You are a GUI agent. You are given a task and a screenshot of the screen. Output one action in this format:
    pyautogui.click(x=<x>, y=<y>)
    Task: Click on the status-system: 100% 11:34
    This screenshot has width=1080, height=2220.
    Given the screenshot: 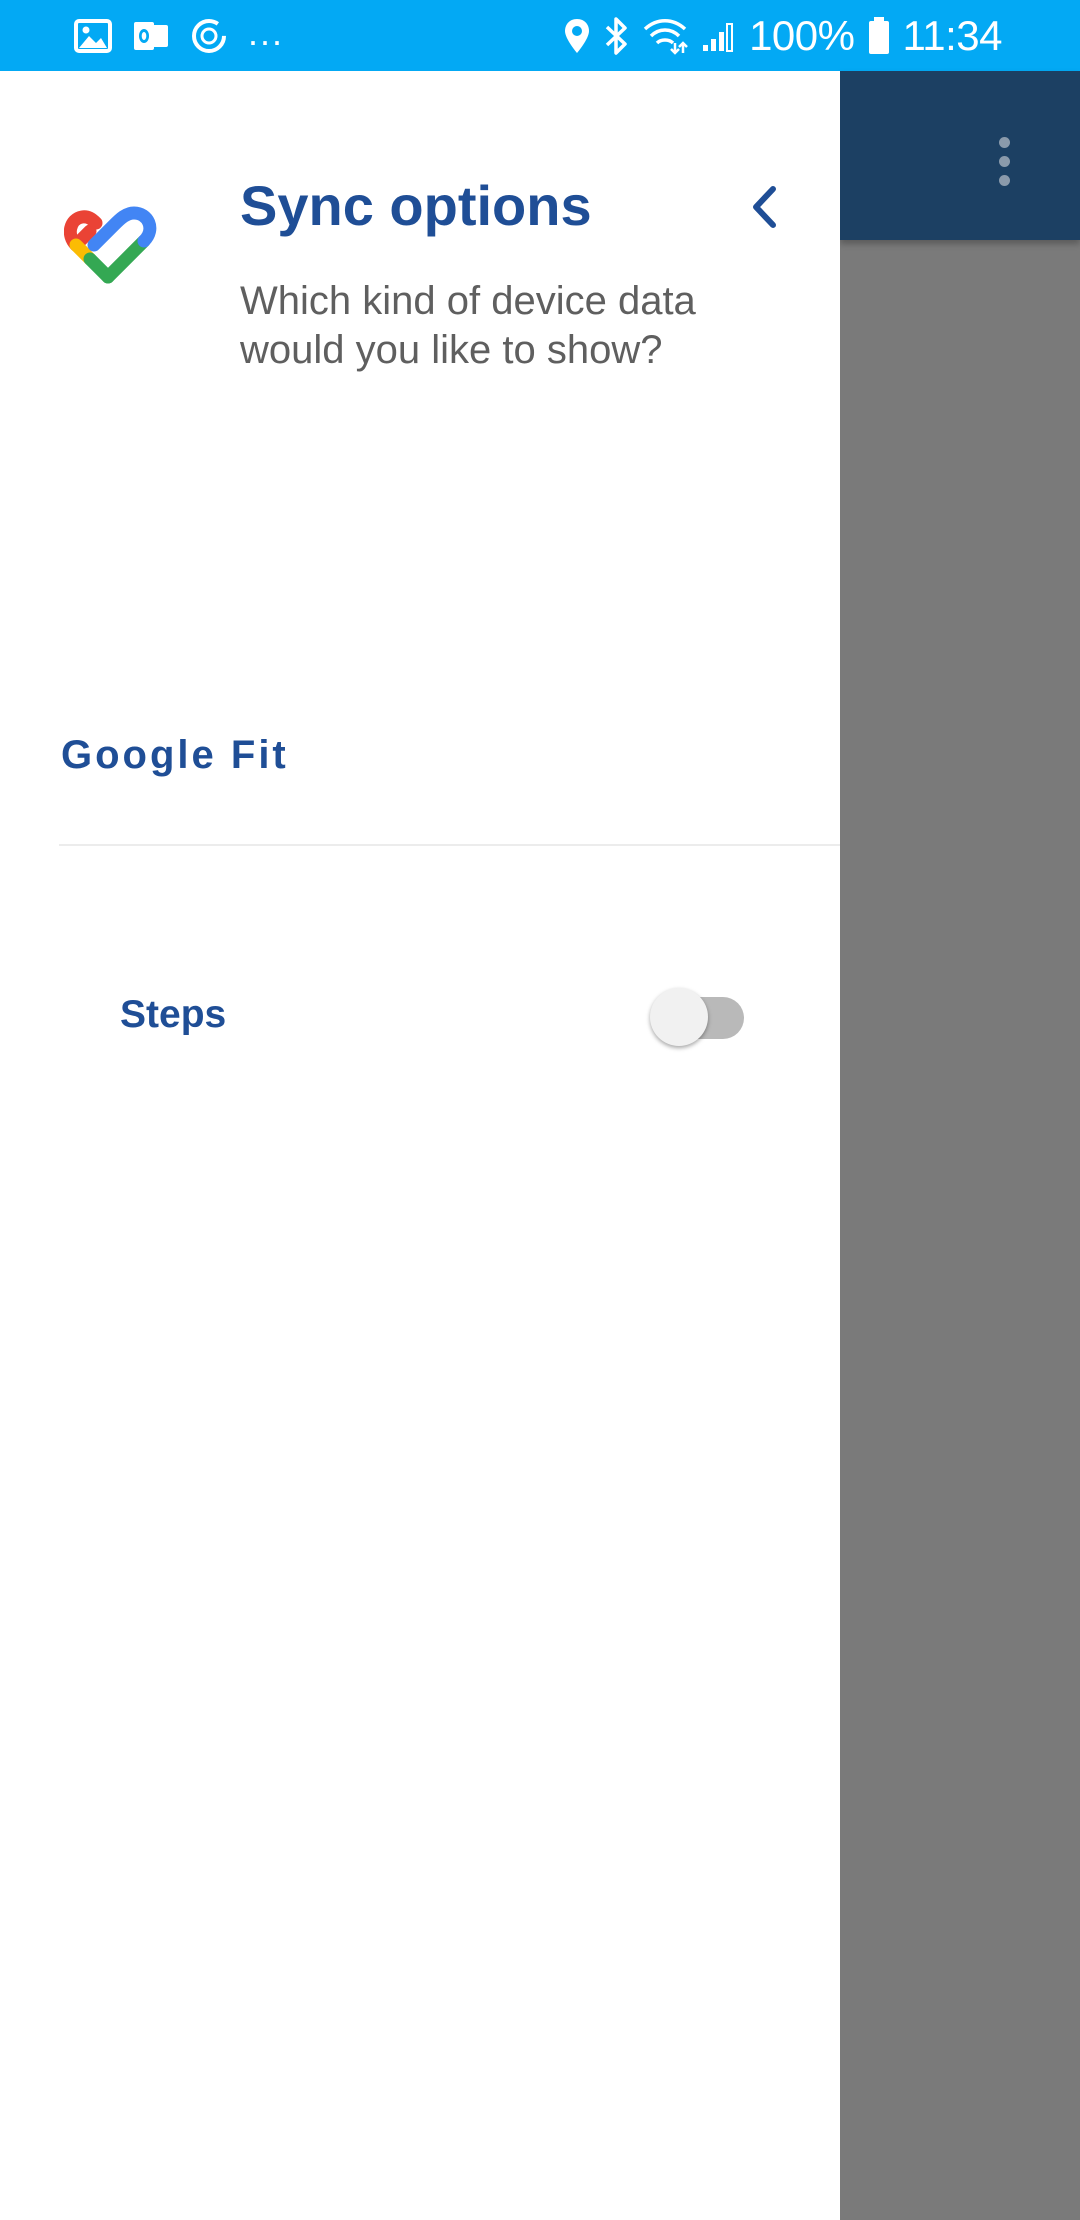 What is the action you would take?
    pyautogui.click(x=782, y=35)
    